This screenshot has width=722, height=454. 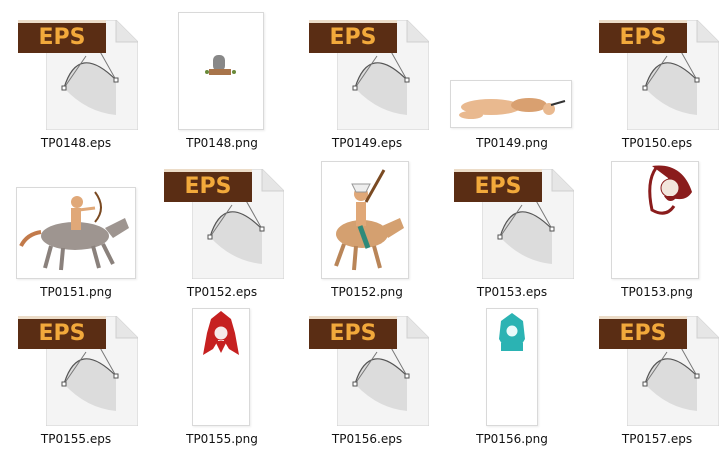 I want to click on horse-archer-image-icon, so click(x=74, y=231).